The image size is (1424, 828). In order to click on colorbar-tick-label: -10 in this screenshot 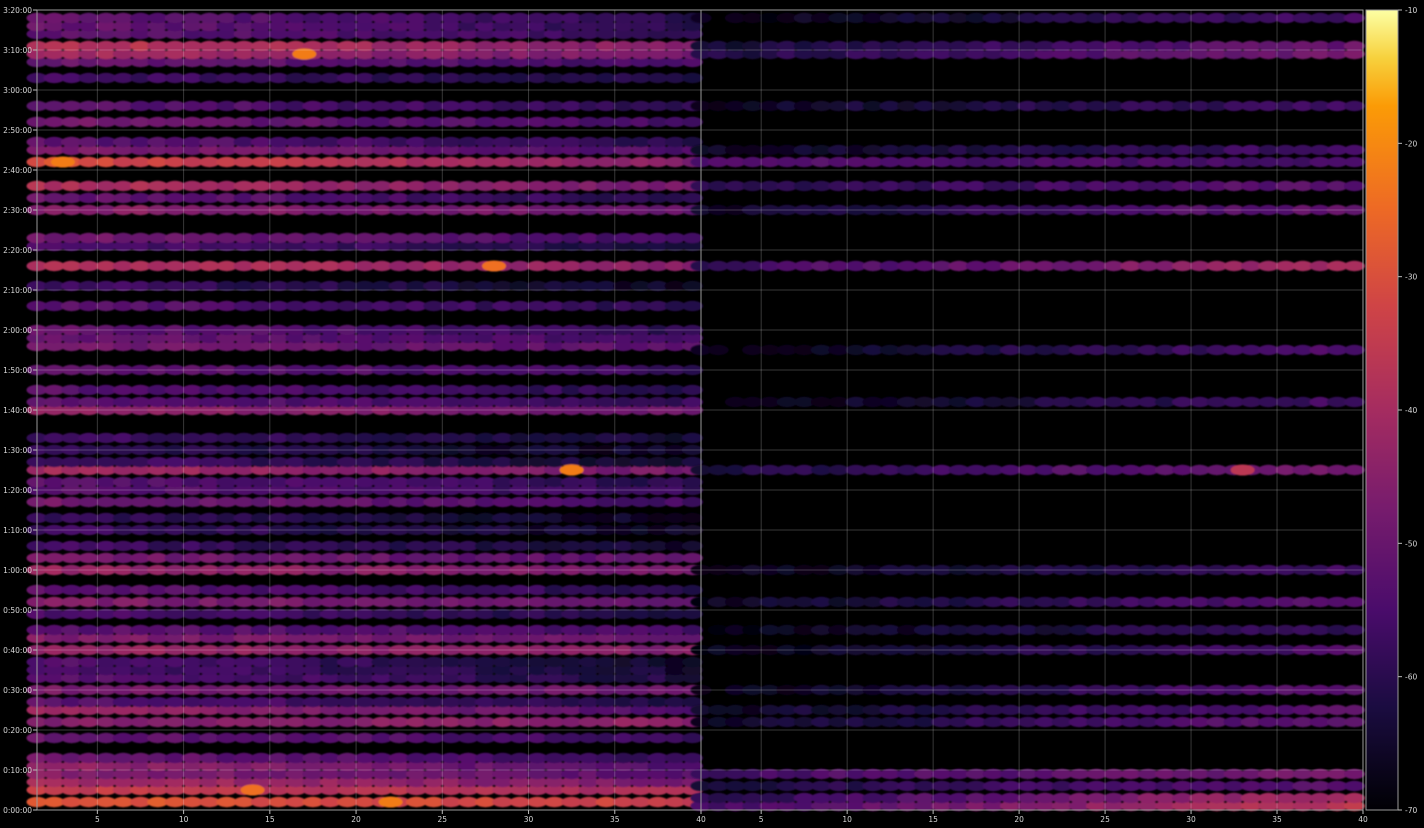, I will do `click(1411, 10)`.